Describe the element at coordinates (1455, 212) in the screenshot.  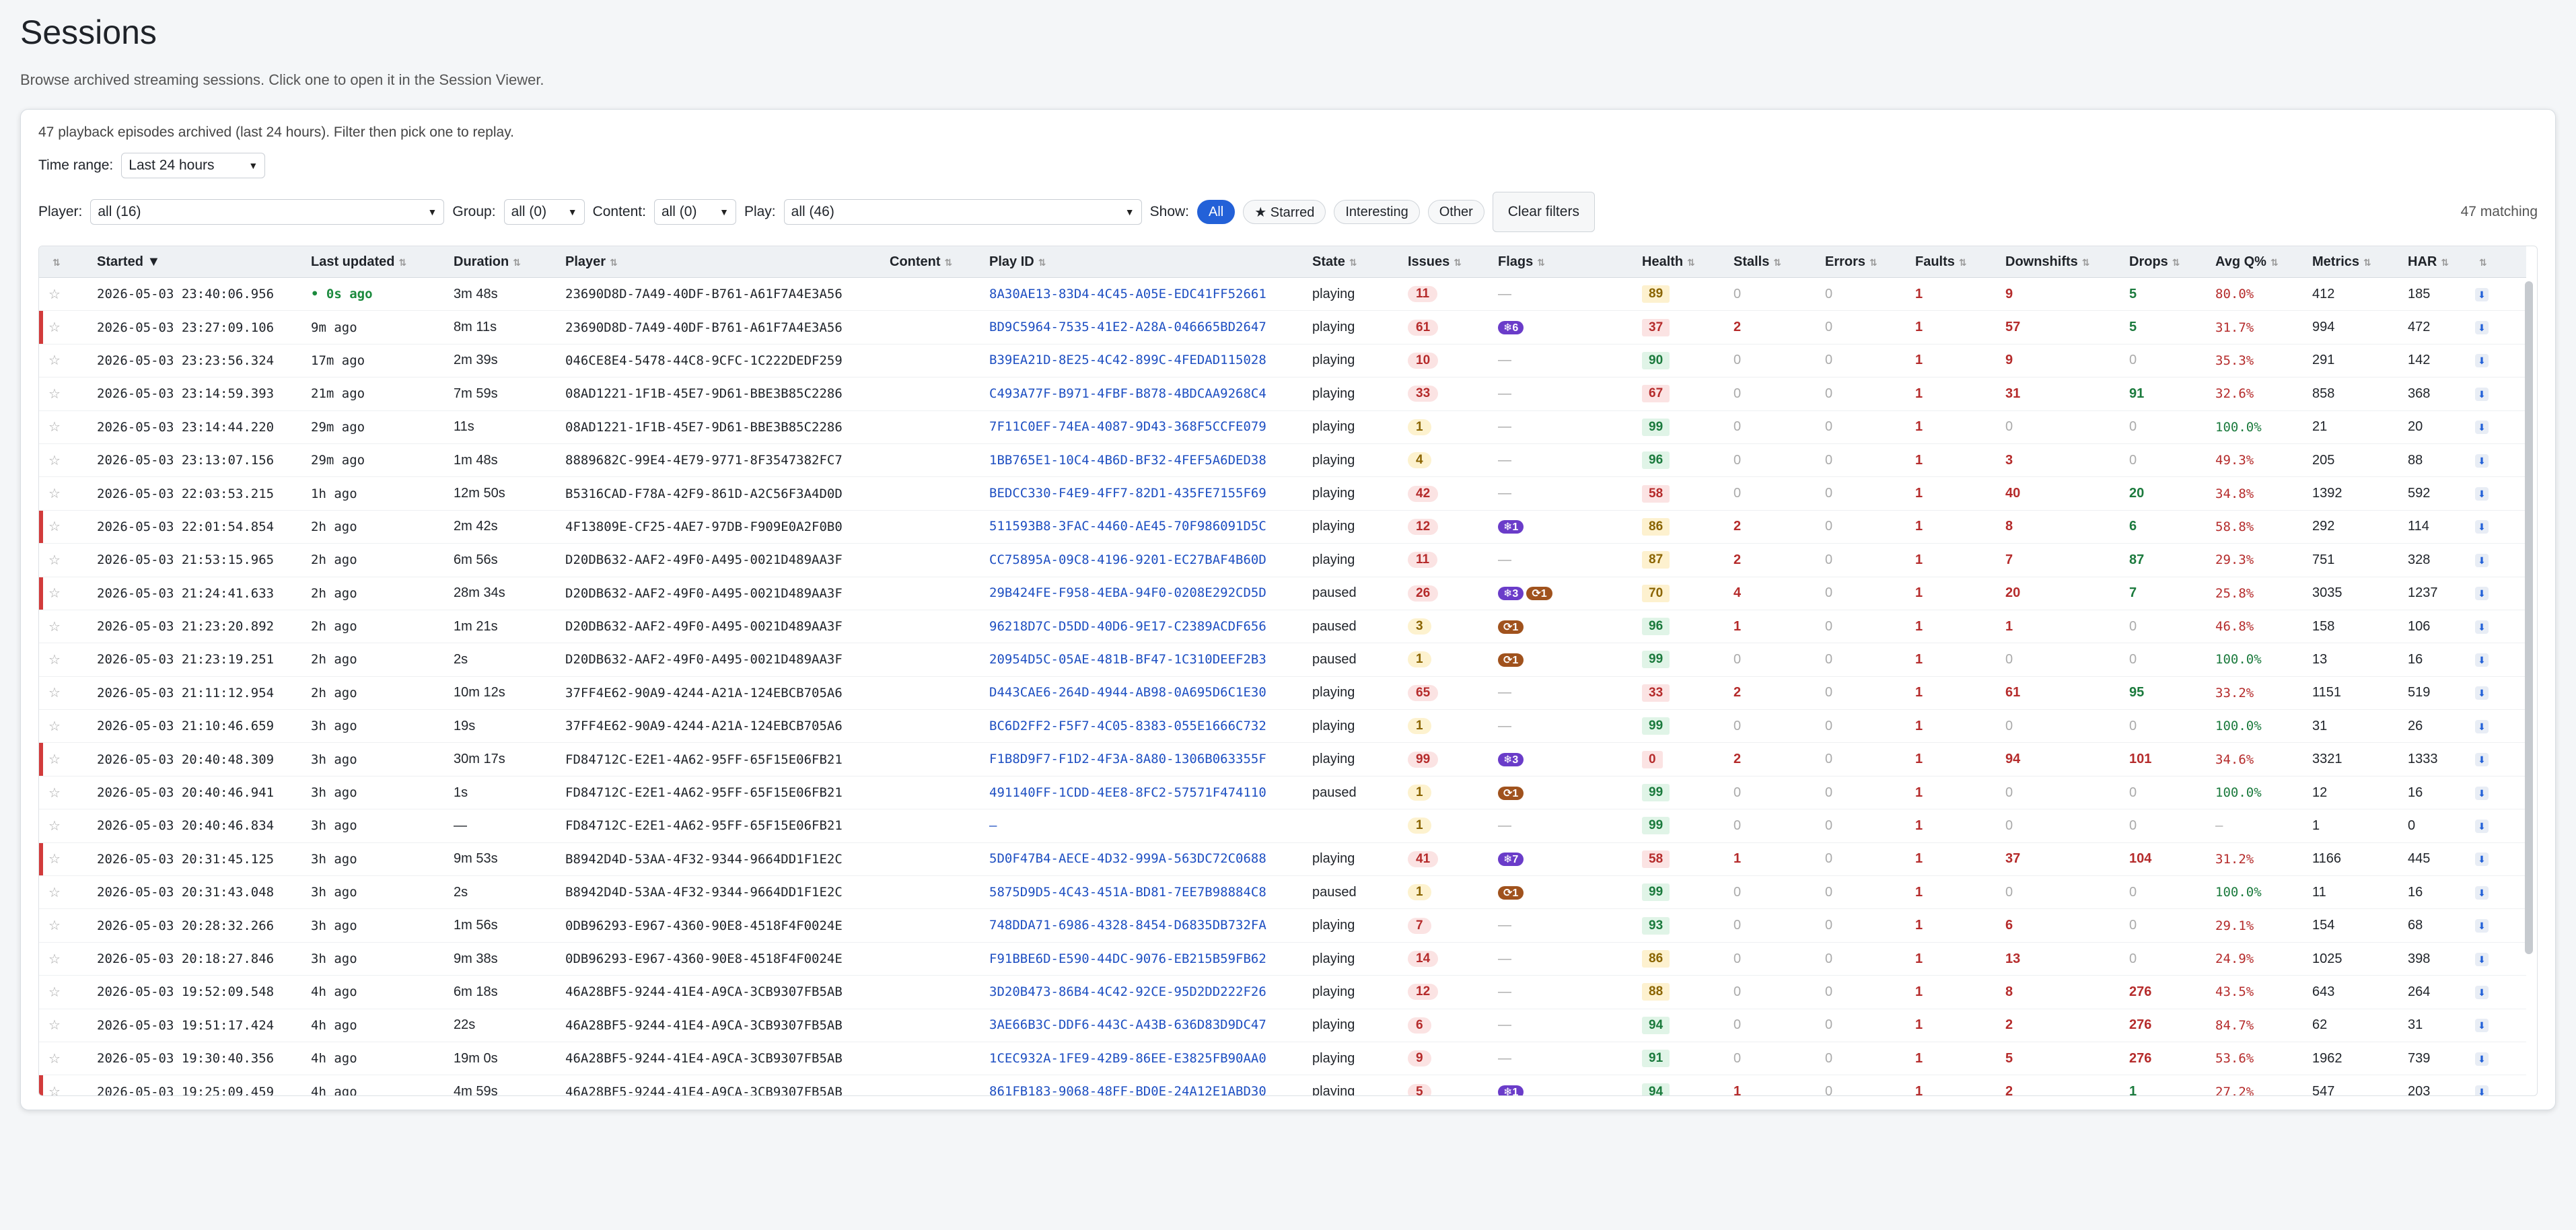
I see `show-other-pill: Other` at that location.